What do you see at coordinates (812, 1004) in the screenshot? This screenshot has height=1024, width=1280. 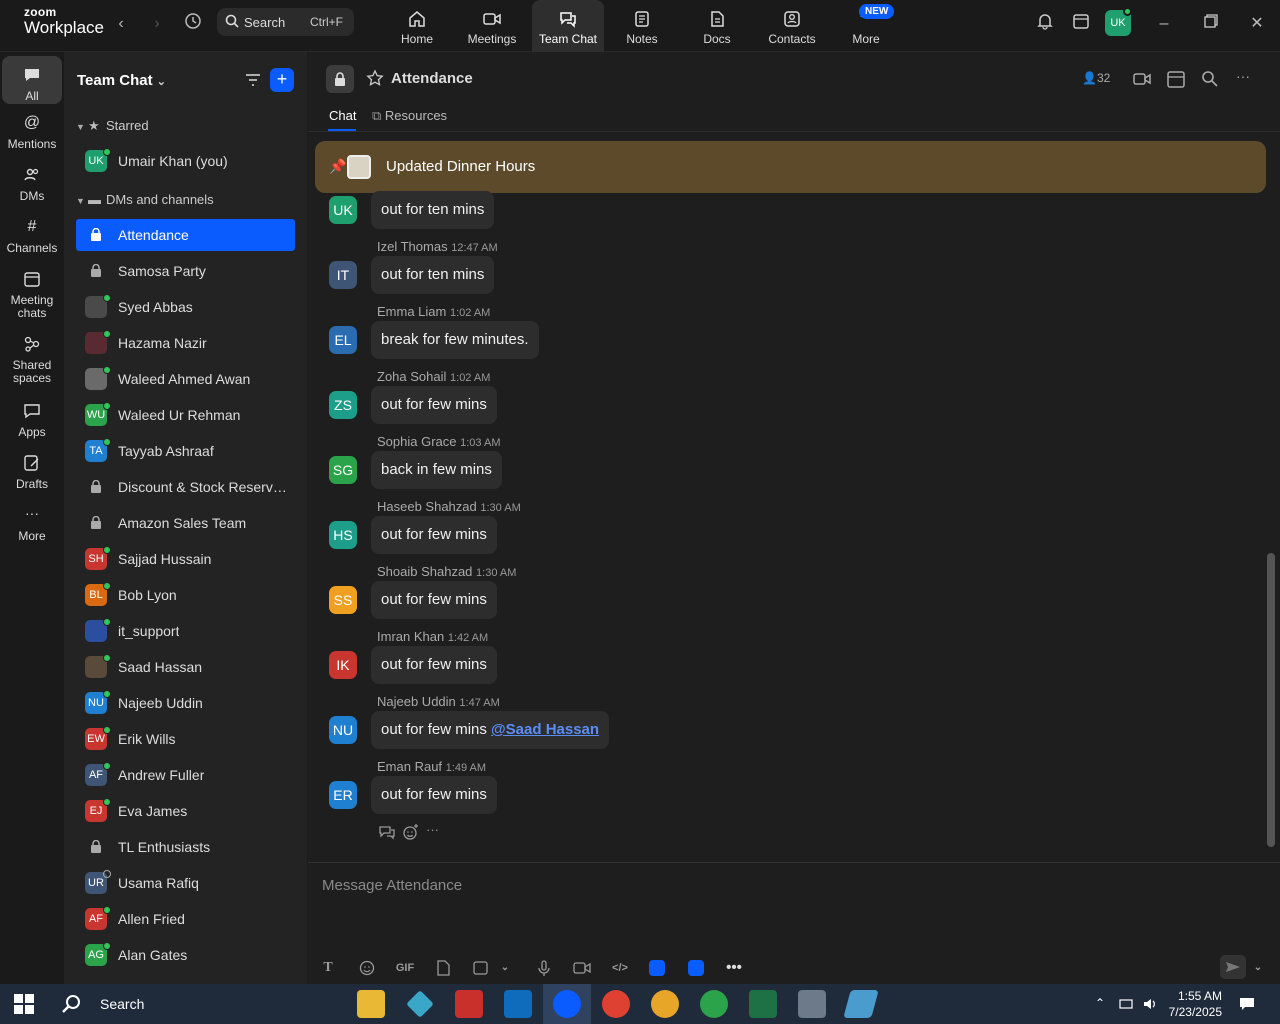 I see `calculator-icon` at bounding box center [812, 1004].